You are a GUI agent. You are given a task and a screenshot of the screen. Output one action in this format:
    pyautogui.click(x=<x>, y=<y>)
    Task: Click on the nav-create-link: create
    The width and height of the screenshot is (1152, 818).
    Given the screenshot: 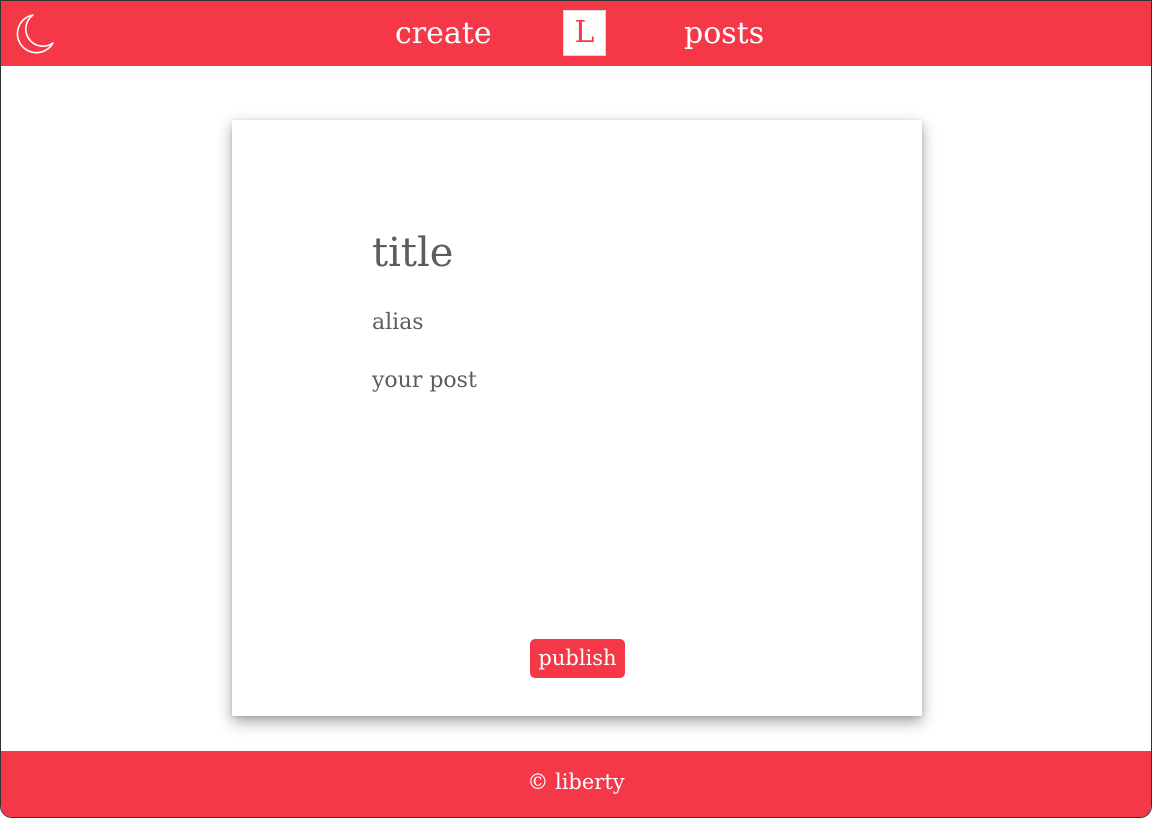 What is the action you would take?
    pyautogui.click(x=443, y=34)
    